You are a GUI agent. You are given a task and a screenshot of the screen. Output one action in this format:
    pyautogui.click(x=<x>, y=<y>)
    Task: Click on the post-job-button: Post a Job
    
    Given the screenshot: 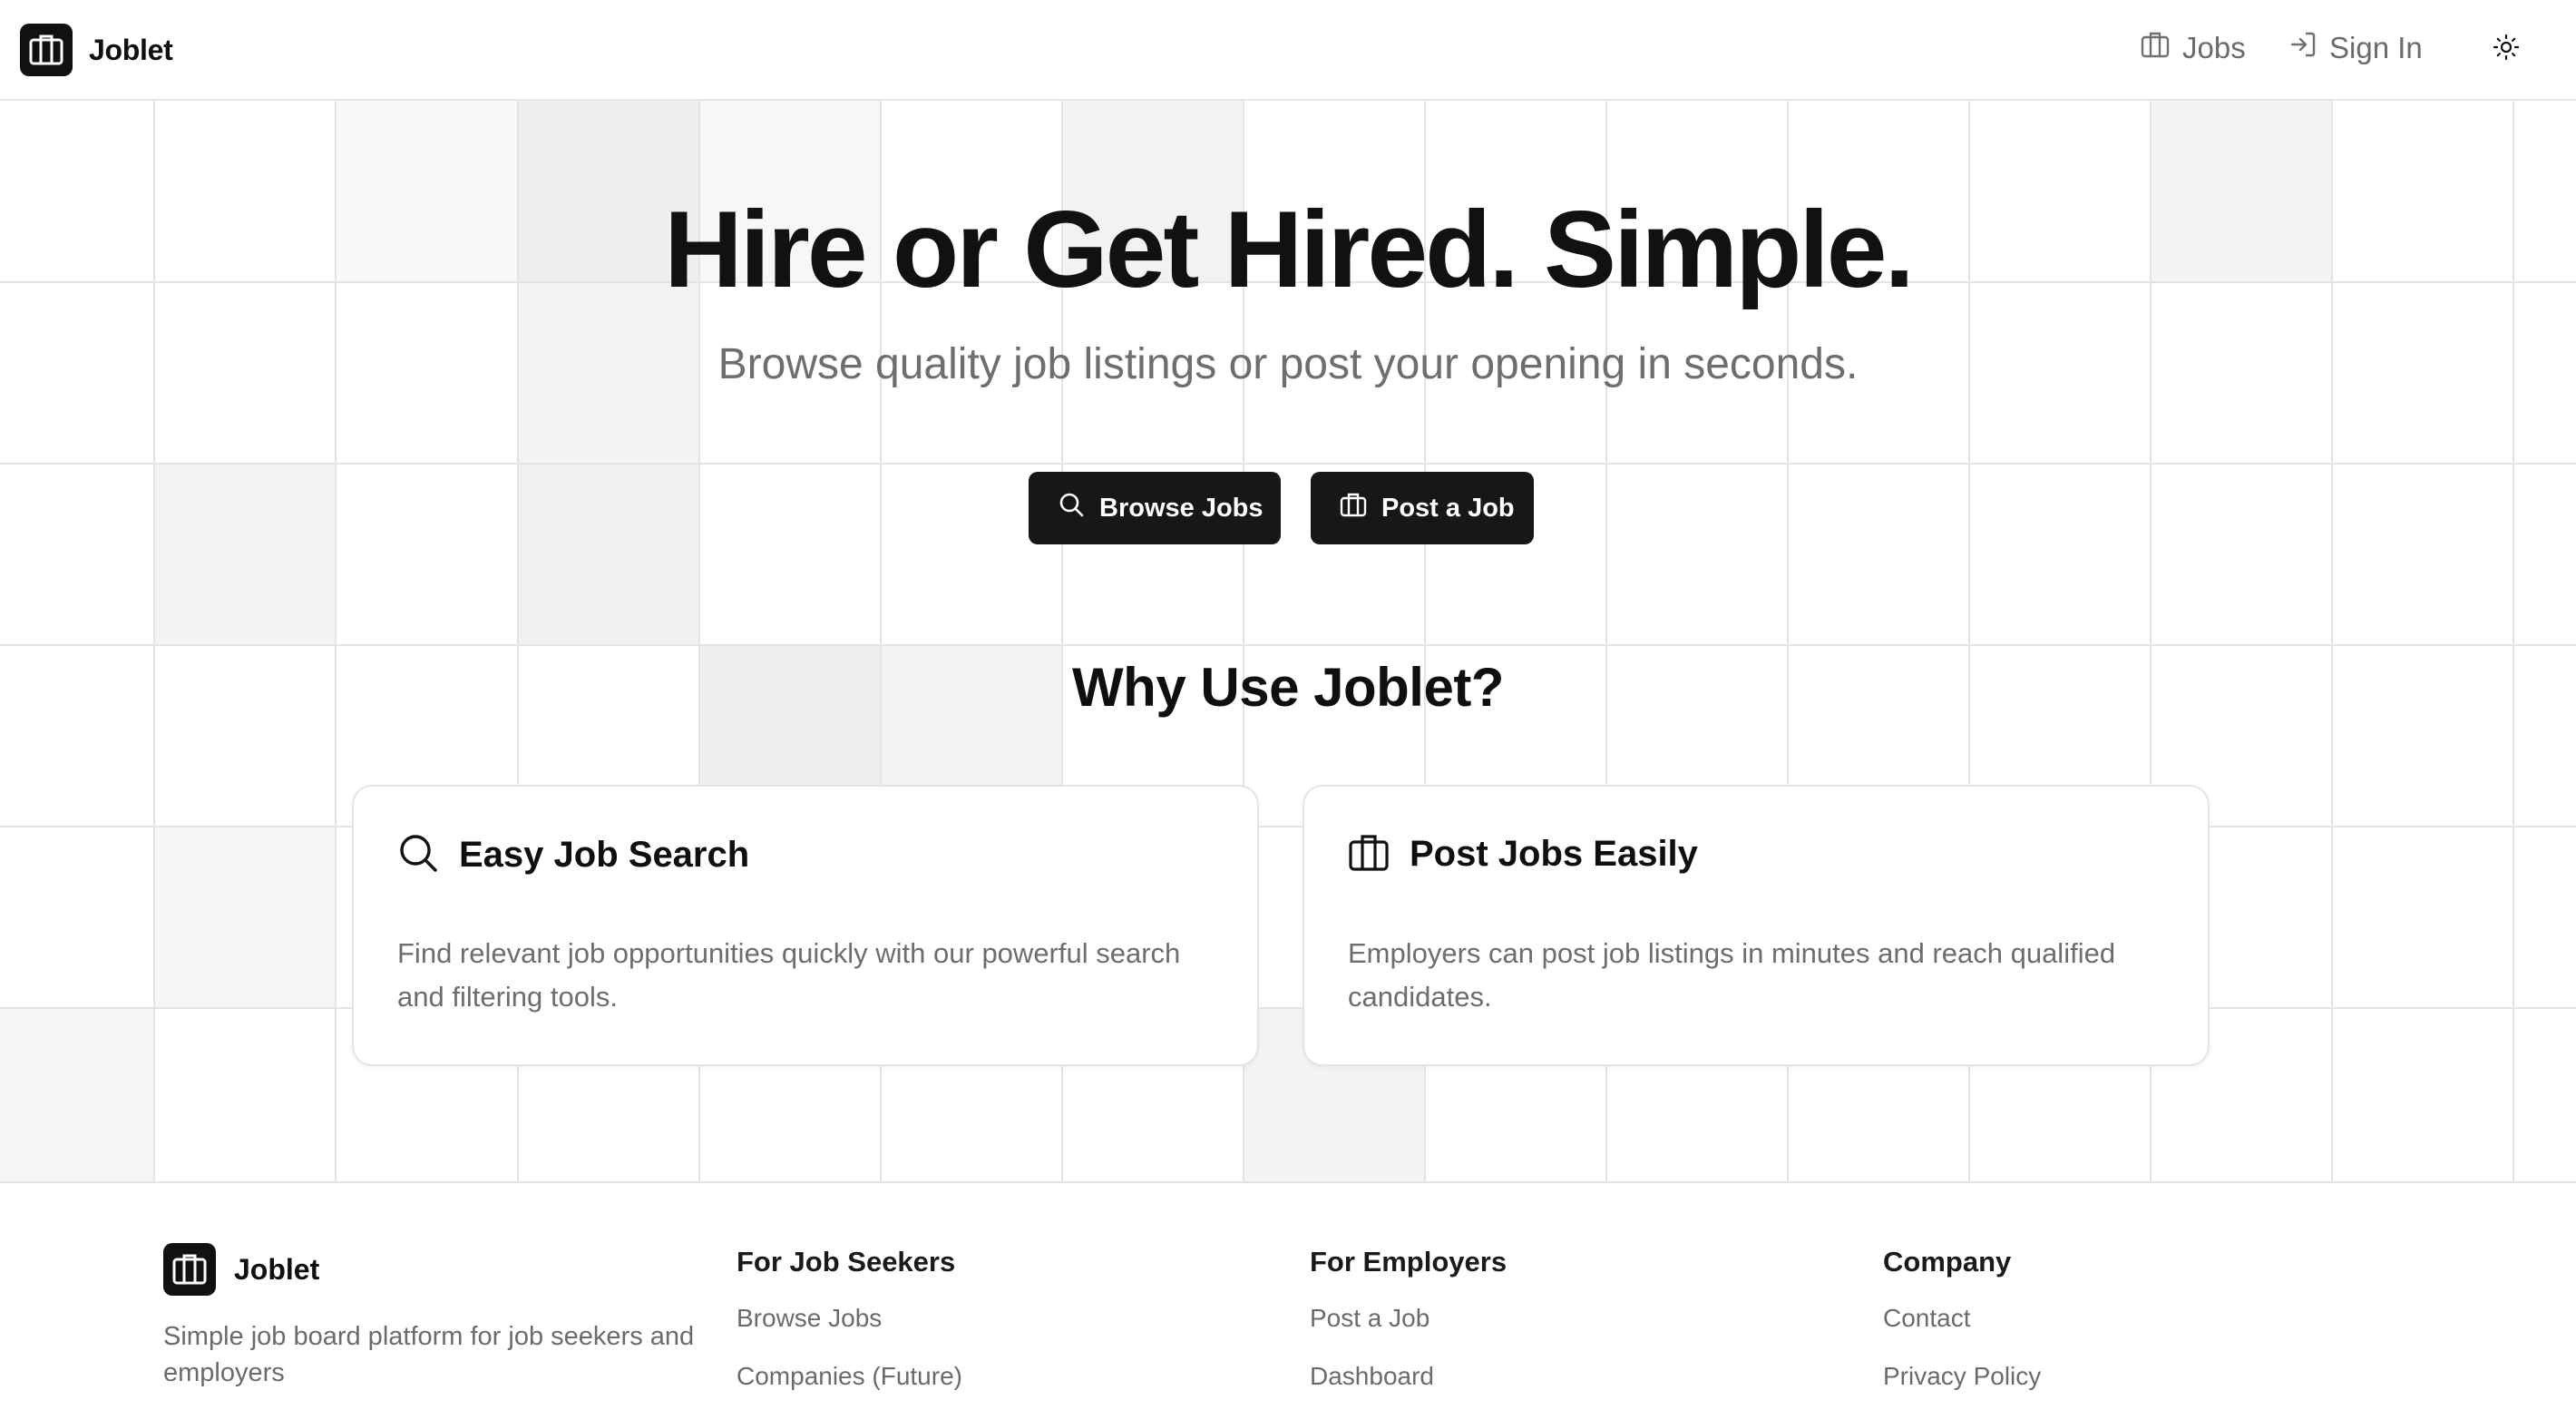 What is the action you would take?
    pyautogui.click(x=1422, y=508)
    